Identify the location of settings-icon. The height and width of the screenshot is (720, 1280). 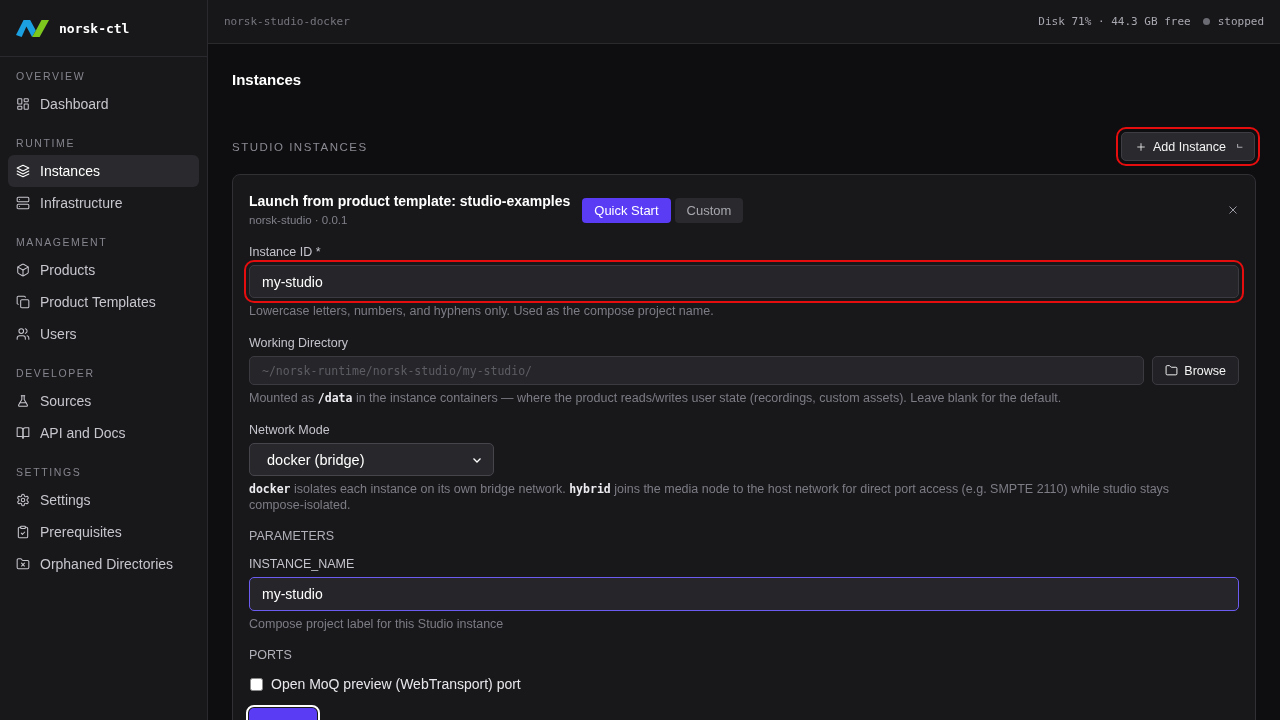
(23, 500).